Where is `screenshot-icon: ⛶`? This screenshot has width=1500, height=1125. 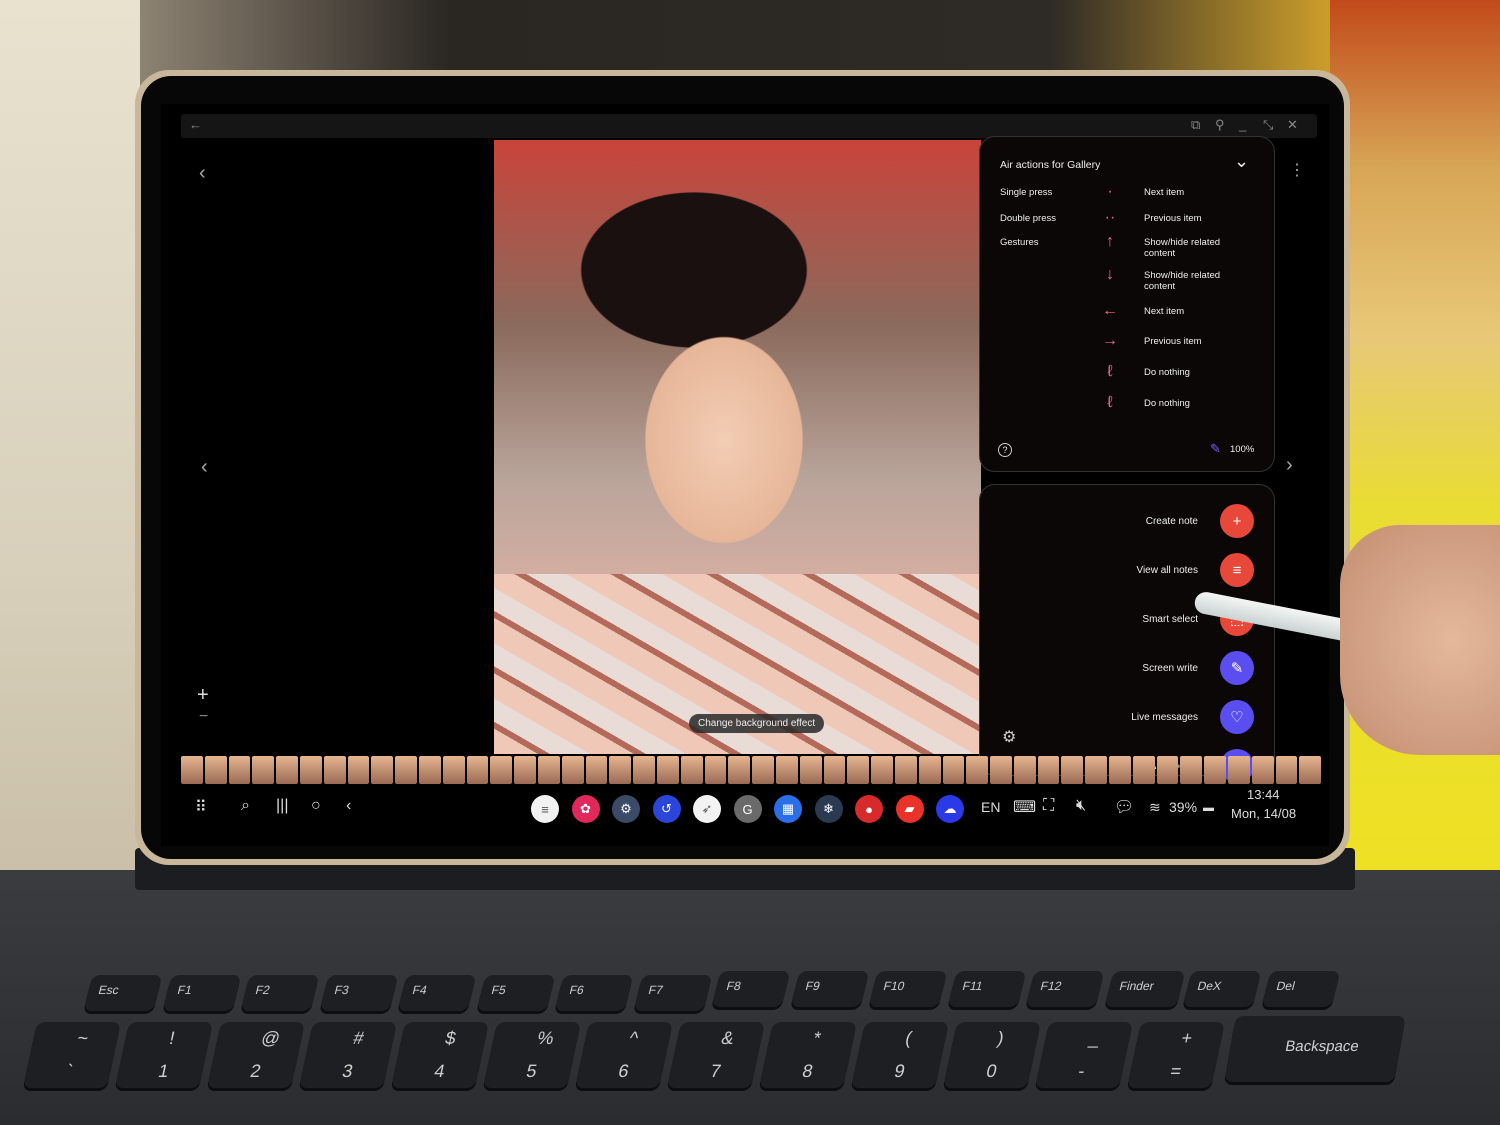
screenshot-icon: ⛶ is located at coordinates (1048, 806).